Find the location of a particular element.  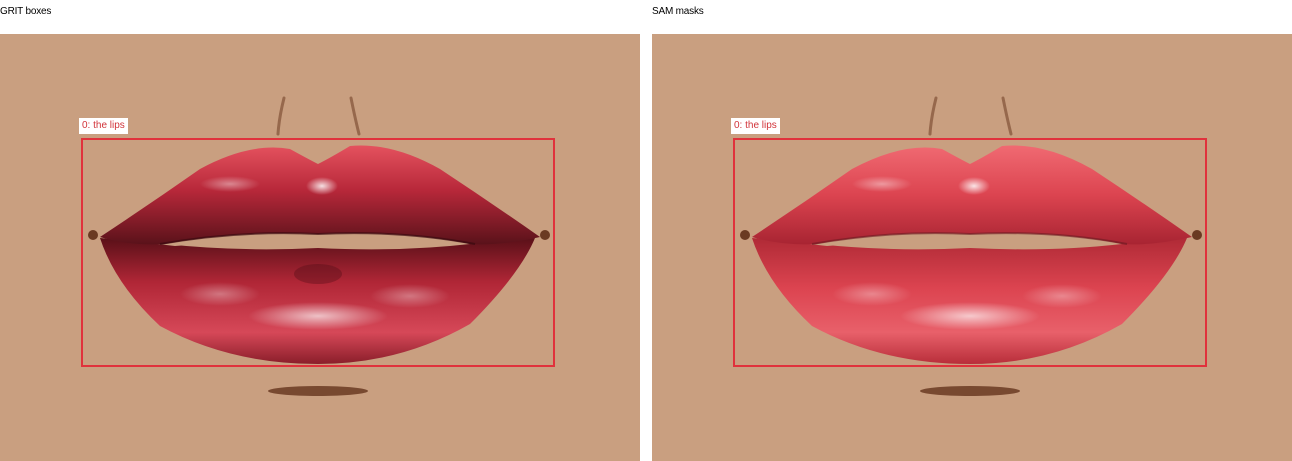

panel-title: GRIT boxes is located at coordinates (26, 11).